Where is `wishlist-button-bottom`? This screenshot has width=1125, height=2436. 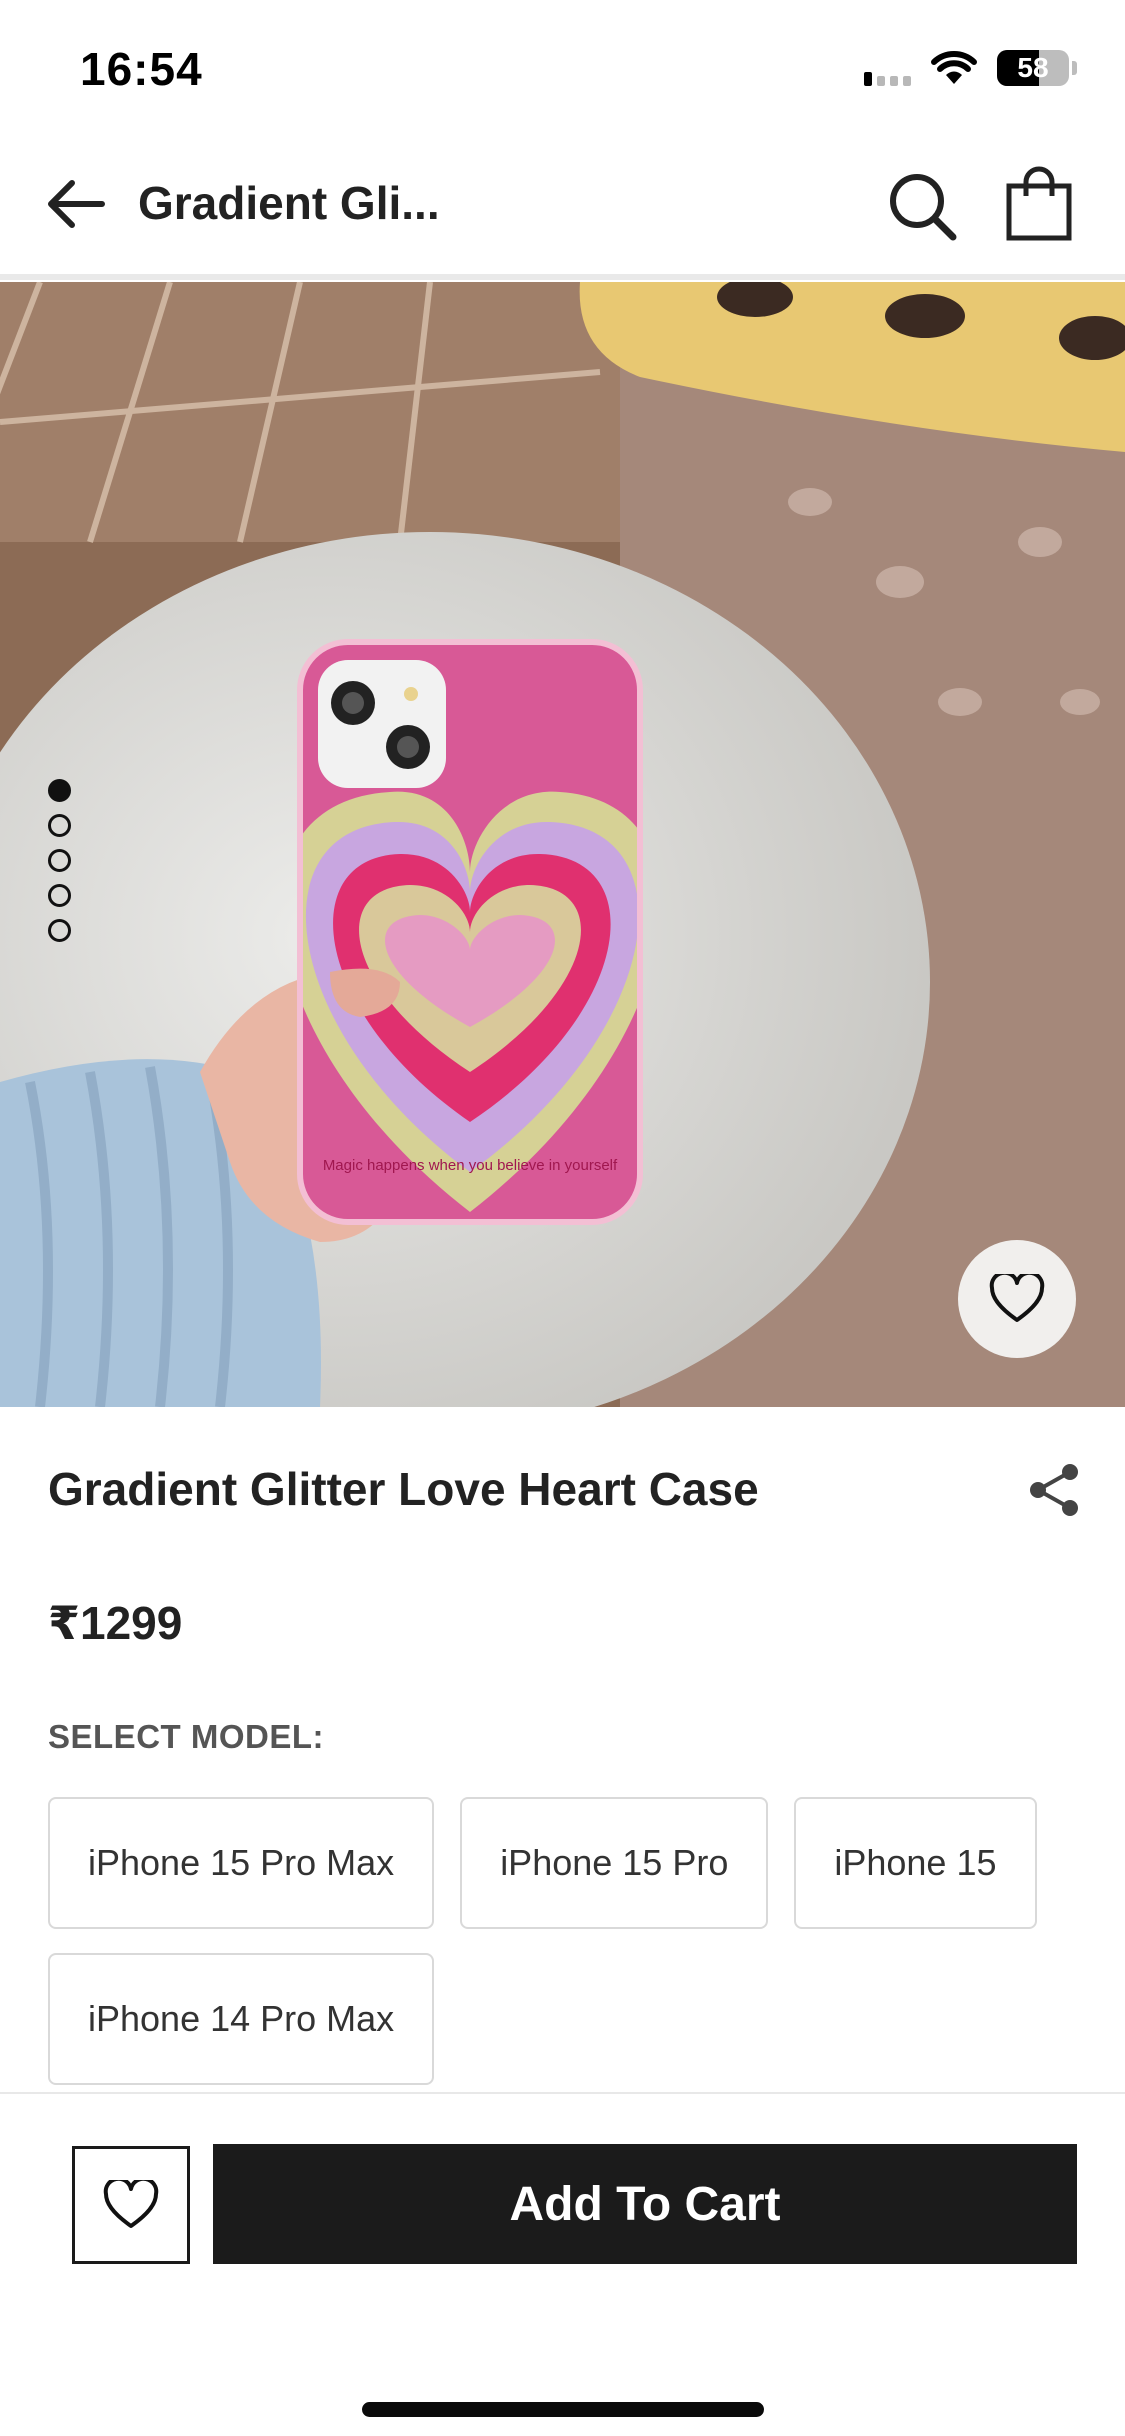 wishlist-button-bottom is located at coordinates (131, 2205).